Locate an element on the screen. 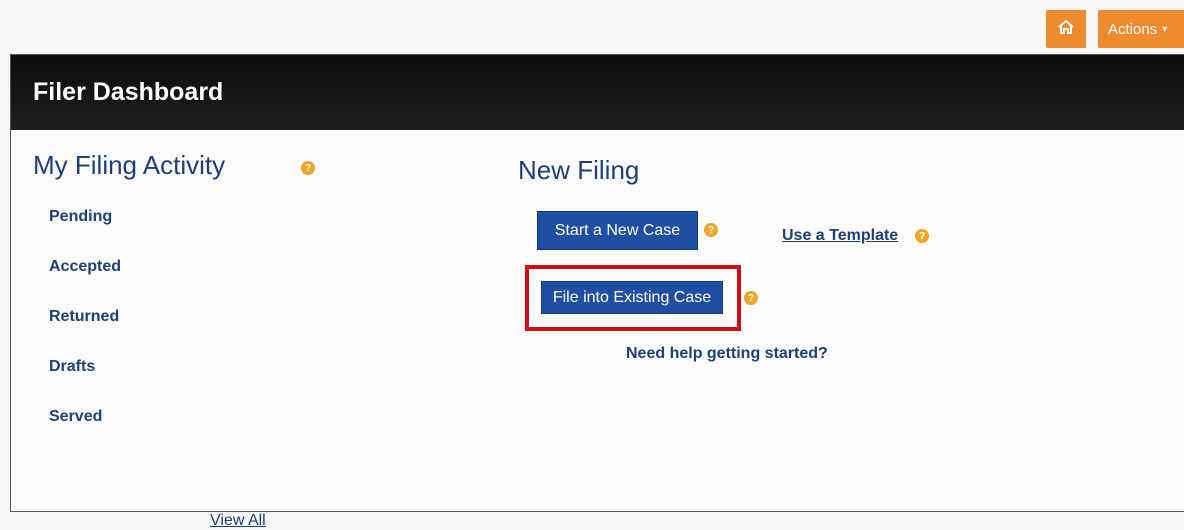  dashboard-header: Filer Dashboard is located at coordinates (597, 92).